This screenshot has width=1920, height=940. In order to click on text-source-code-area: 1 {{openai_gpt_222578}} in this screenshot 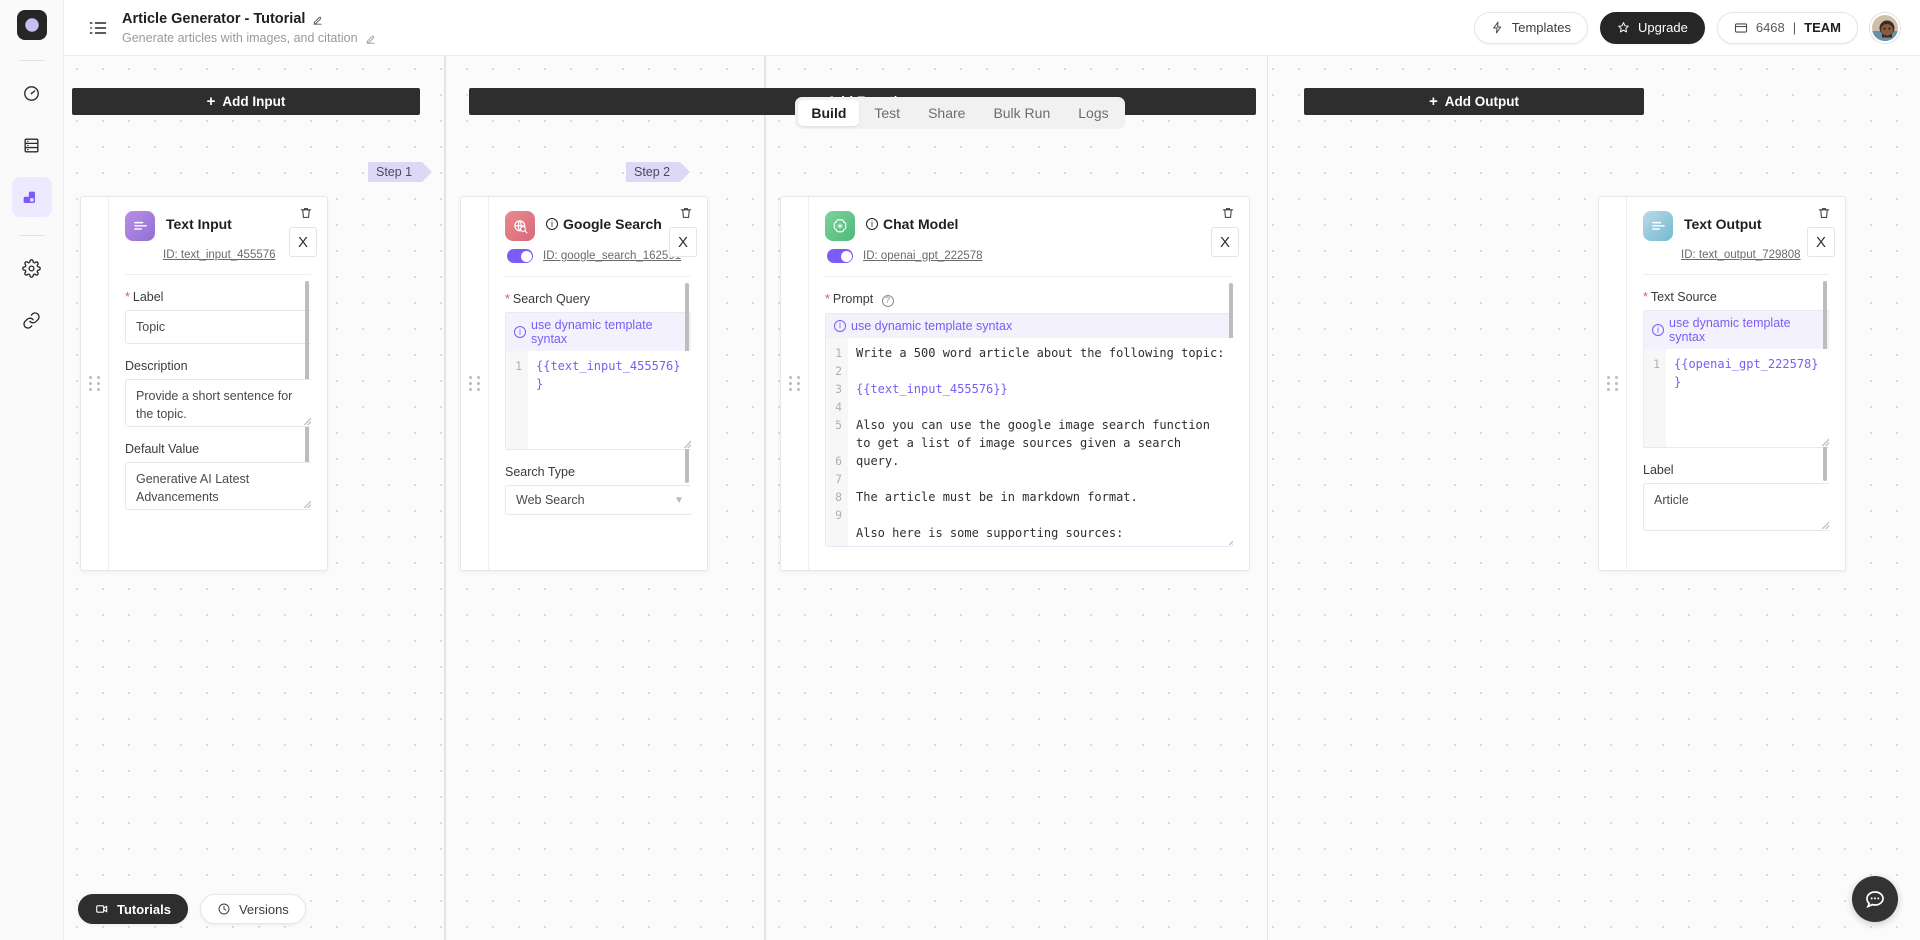, I will do `click(1736, 398)`.